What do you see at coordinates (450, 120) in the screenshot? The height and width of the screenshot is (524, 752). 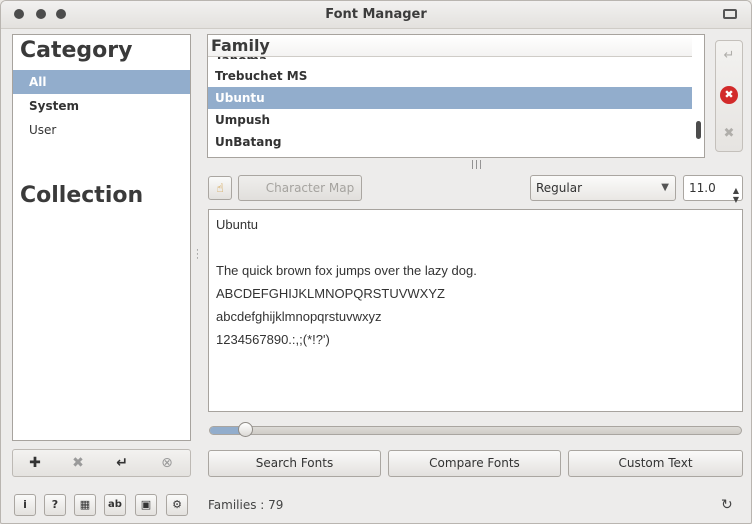 I see `family-row: Umpush` at bounding box center [450, 120].